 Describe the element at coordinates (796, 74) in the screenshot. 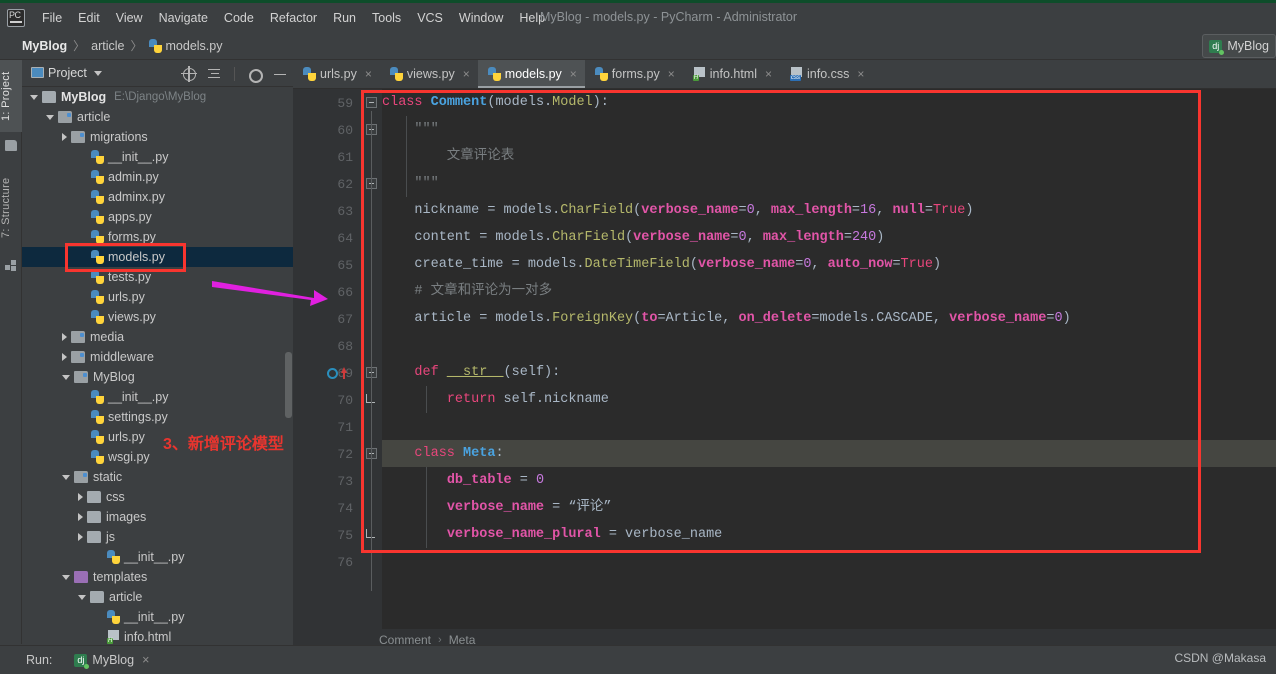

I see `css-file-icon: css` at that location.